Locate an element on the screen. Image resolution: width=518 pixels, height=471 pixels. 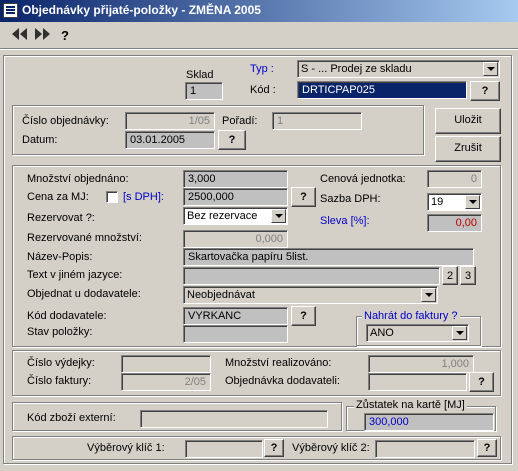
sazba-value: 19 is located at coordinates (437, 202).